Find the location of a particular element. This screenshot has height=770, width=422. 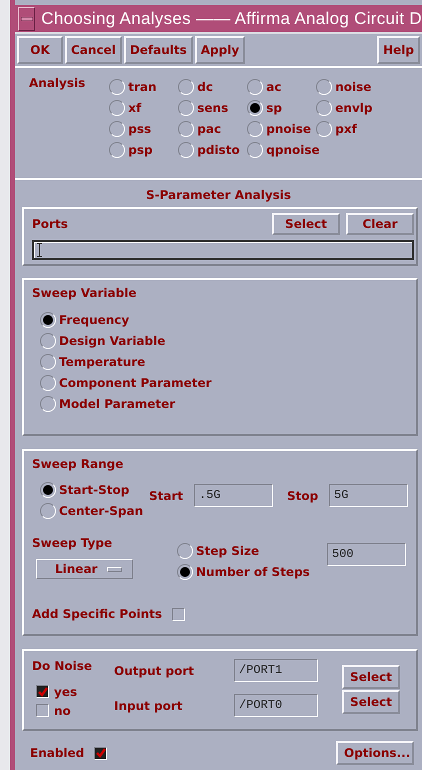

radio-option: Step Size is located at coordinates (252, 550).